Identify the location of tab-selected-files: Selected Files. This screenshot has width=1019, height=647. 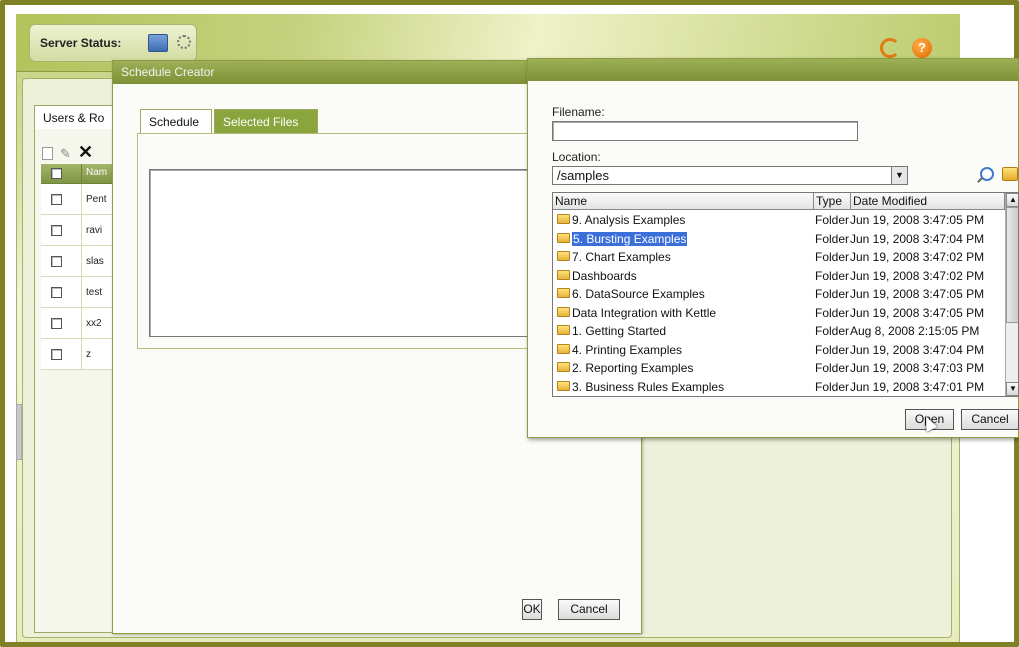
(266, 121).